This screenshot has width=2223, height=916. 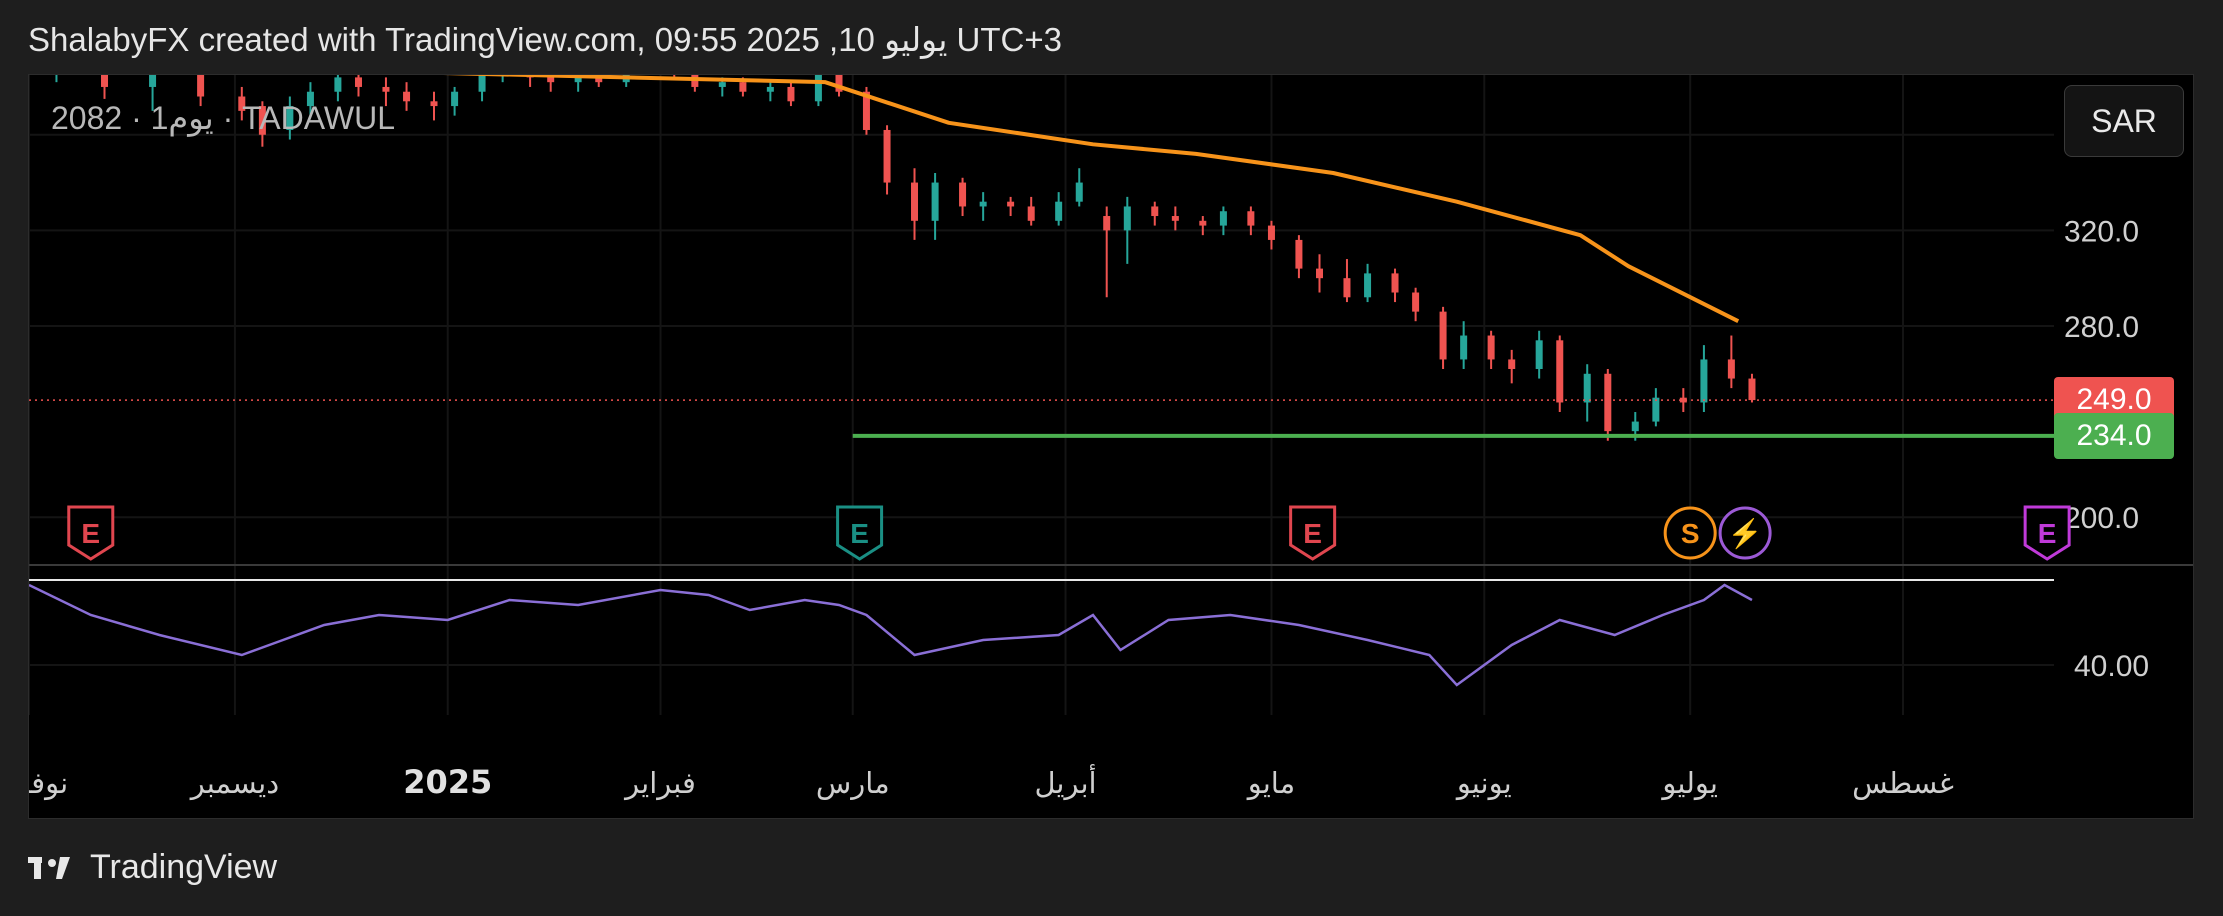 I want to click on x-tick-label: يونيو, so click(x=1483, y=783).